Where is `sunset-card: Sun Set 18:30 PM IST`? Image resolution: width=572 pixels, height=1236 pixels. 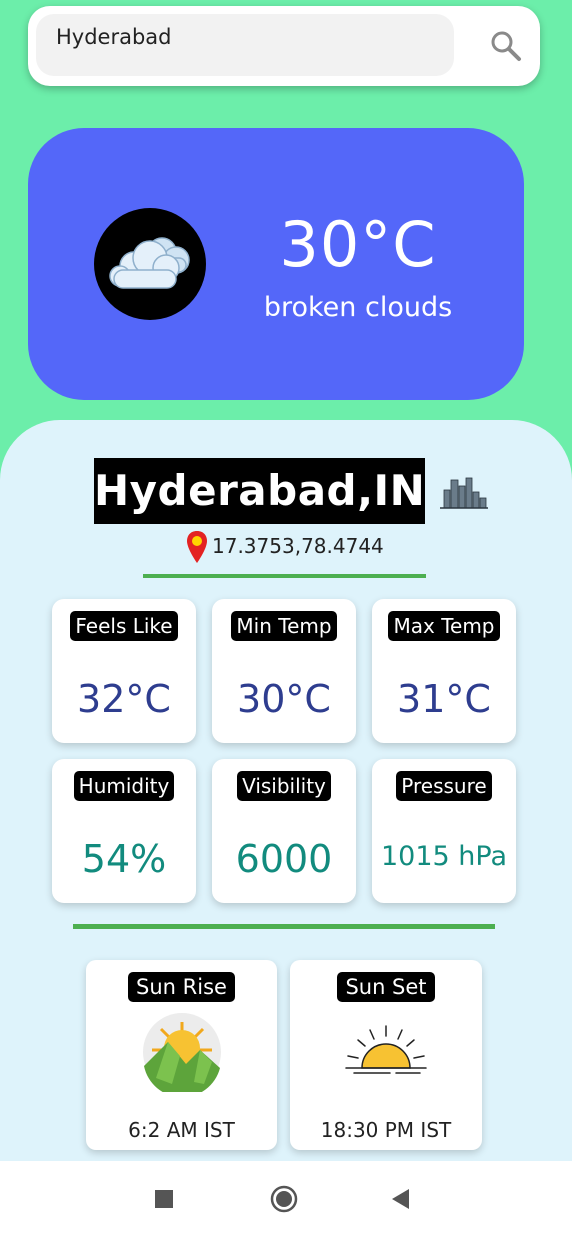 sunset-card: Sun Set 18:30 PM IST is located at coordinates (386, 1055).